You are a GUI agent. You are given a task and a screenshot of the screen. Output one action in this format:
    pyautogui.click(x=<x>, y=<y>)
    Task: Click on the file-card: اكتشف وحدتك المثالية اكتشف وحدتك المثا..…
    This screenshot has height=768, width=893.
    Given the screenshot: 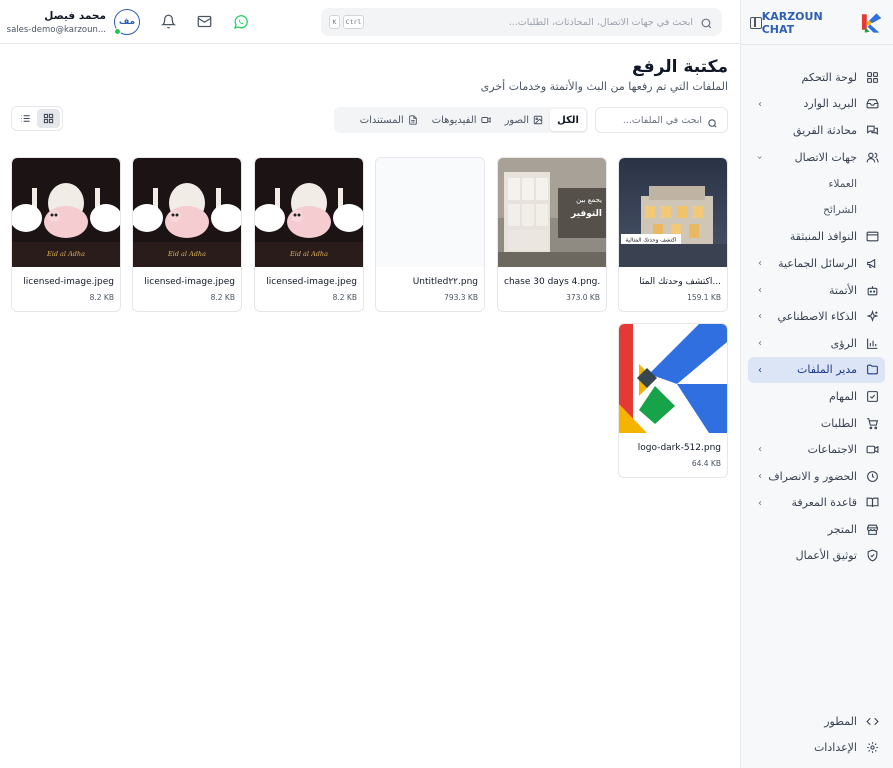 What is the action you would take?
    pyautogui.click(x=673, y=234)
    